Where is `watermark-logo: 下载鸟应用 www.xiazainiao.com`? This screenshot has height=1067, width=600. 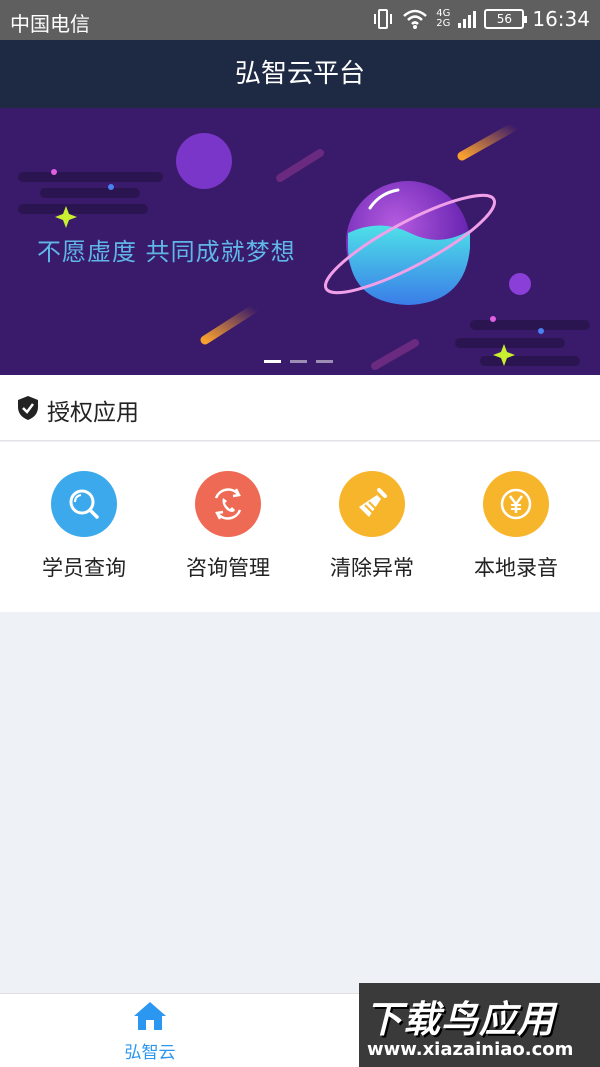
watermark-logo: 下载鸟应用 www.xiazainiao.com is located at coordinates (479, 1025).